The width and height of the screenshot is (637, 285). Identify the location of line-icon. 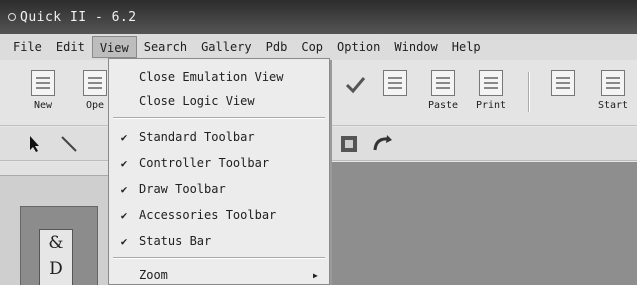
(69, 144).